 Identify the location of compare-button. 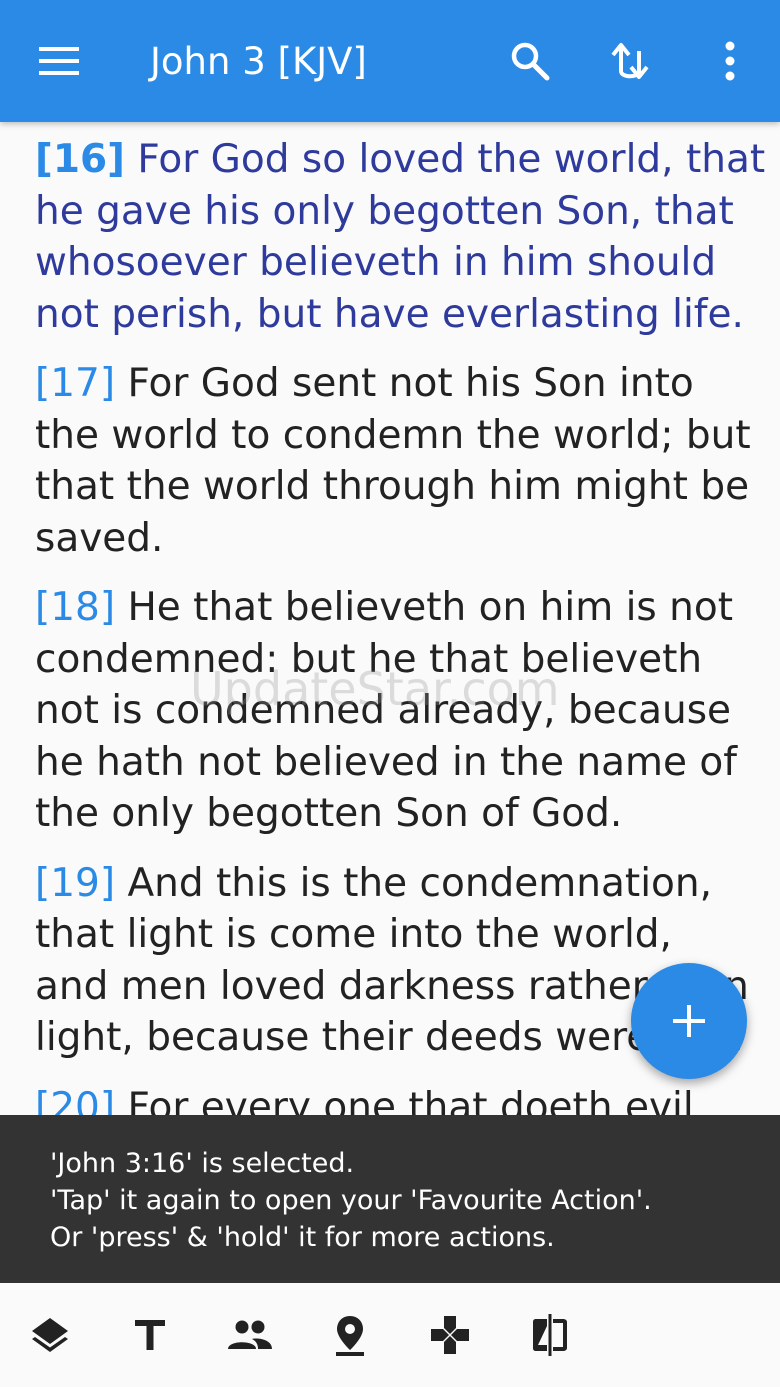
(550, 1335).